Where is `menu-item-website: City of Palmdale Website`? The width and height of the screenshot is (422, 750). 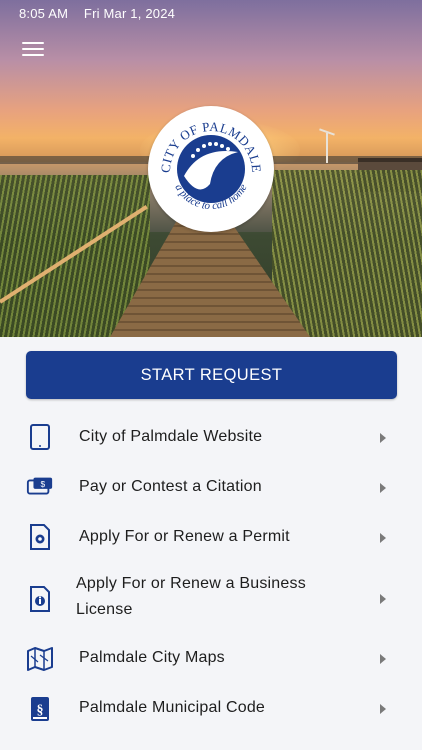
menu-item-website: City of Palmdale Website is located at coordinates (211, 437).